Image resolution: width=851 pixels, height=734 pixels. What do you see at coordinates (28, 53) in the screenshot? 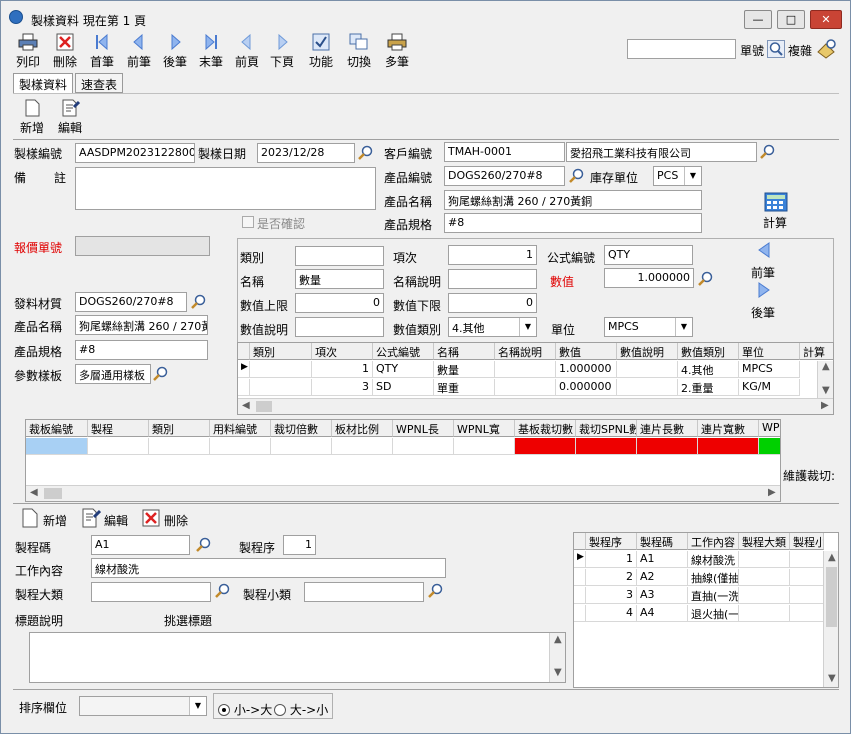
I see `print-button: 列印` at bounding box center [28, 53].